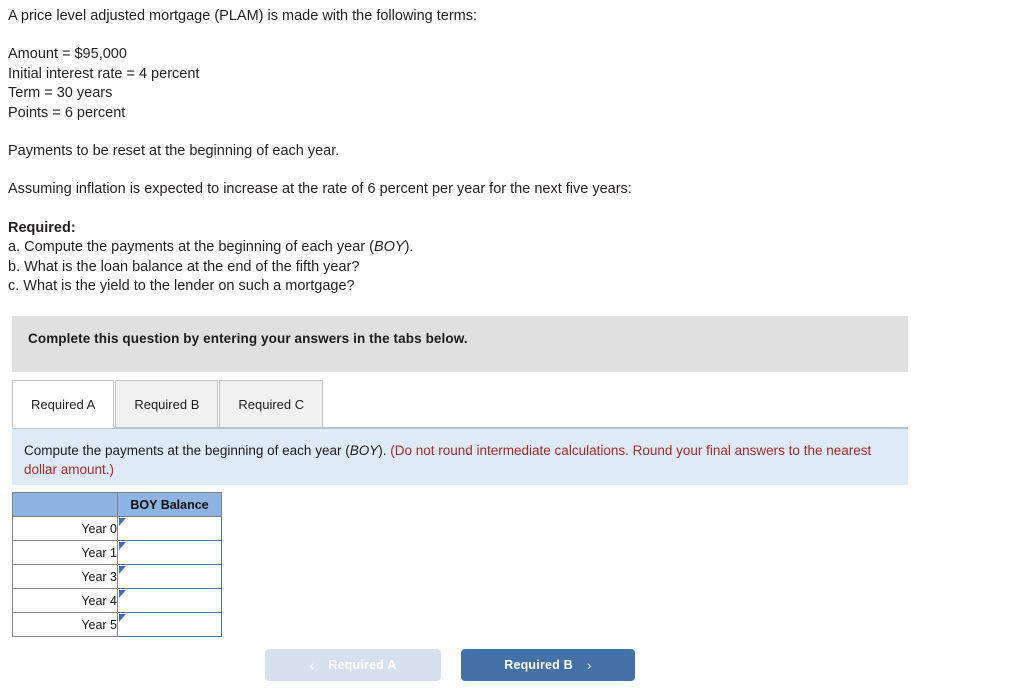 The height and width of the screenshot is (688, 1024). I want to click on tab-instruction-italic: BOY, so click(364, 450).